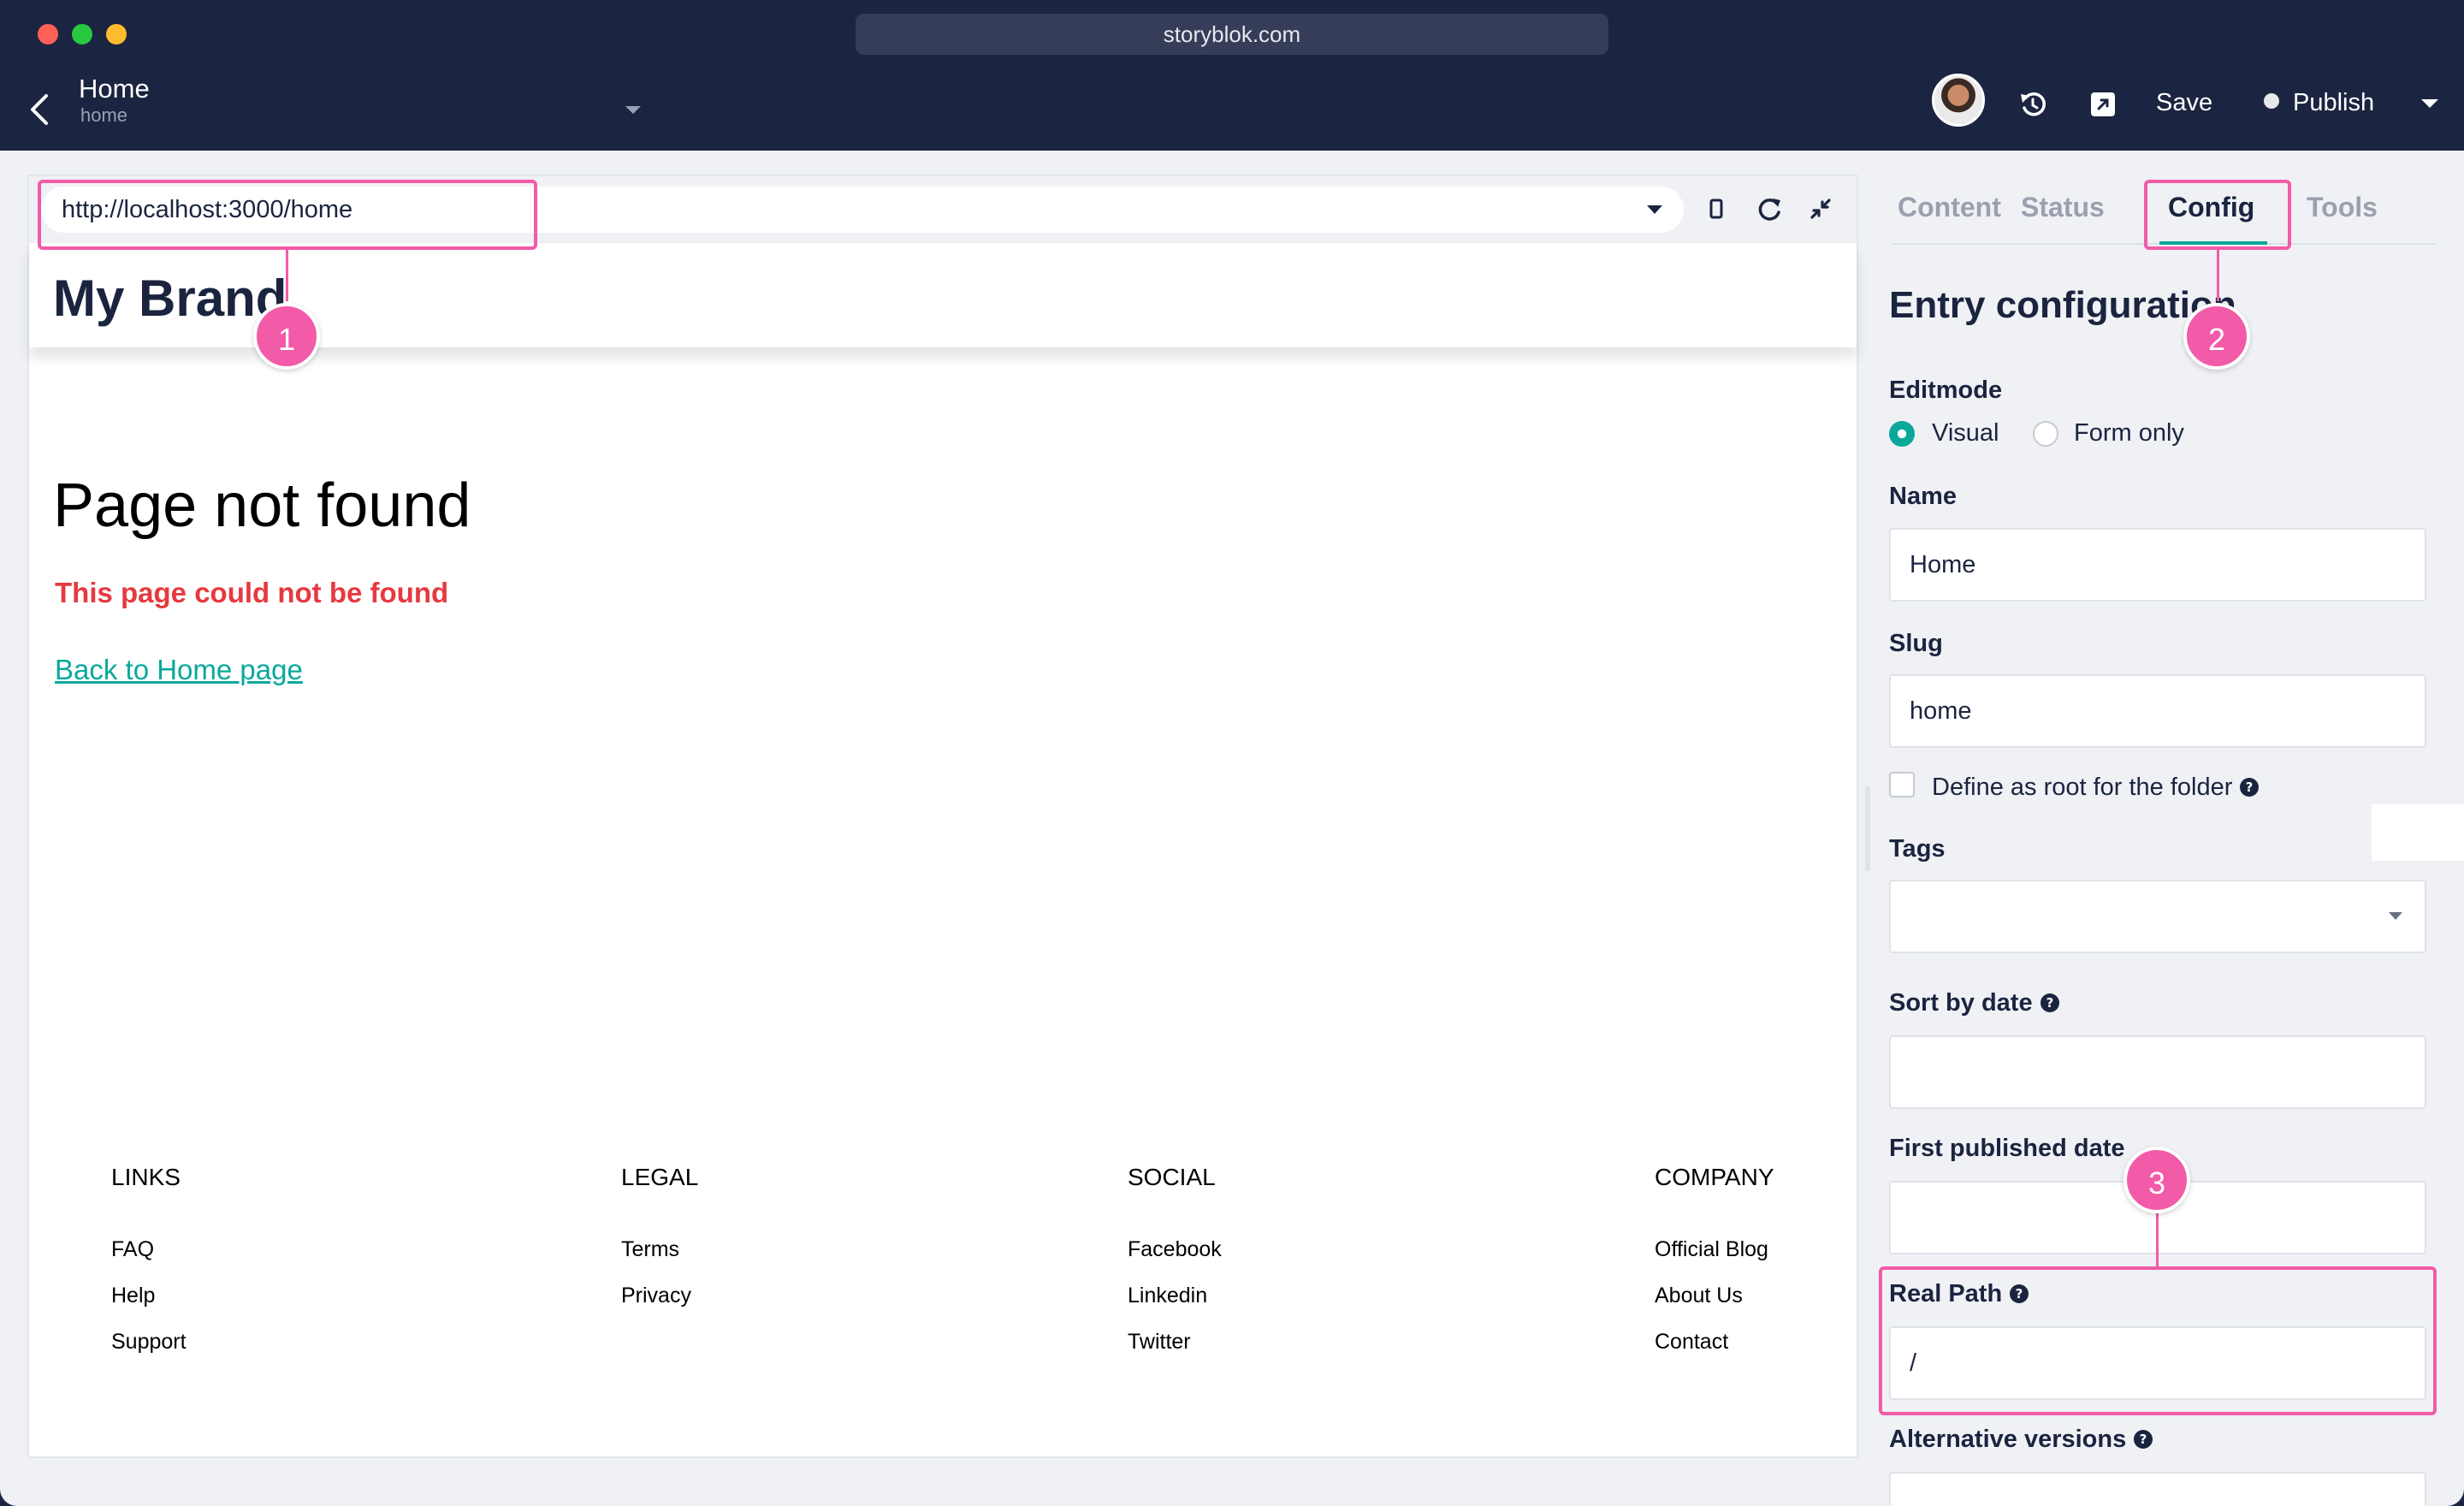  I want to click on footer-link: Twitter, so click(1175, 1353).